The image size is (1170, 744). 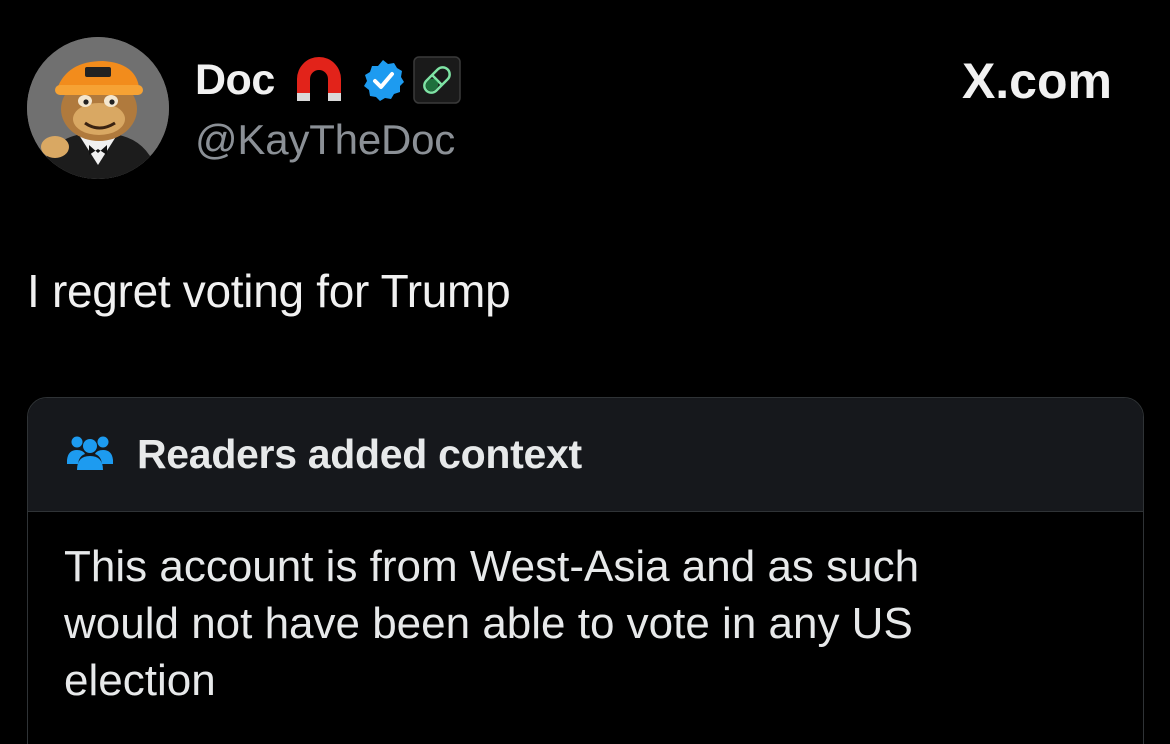 I want to click on avatar, so click(x=98, y=108).